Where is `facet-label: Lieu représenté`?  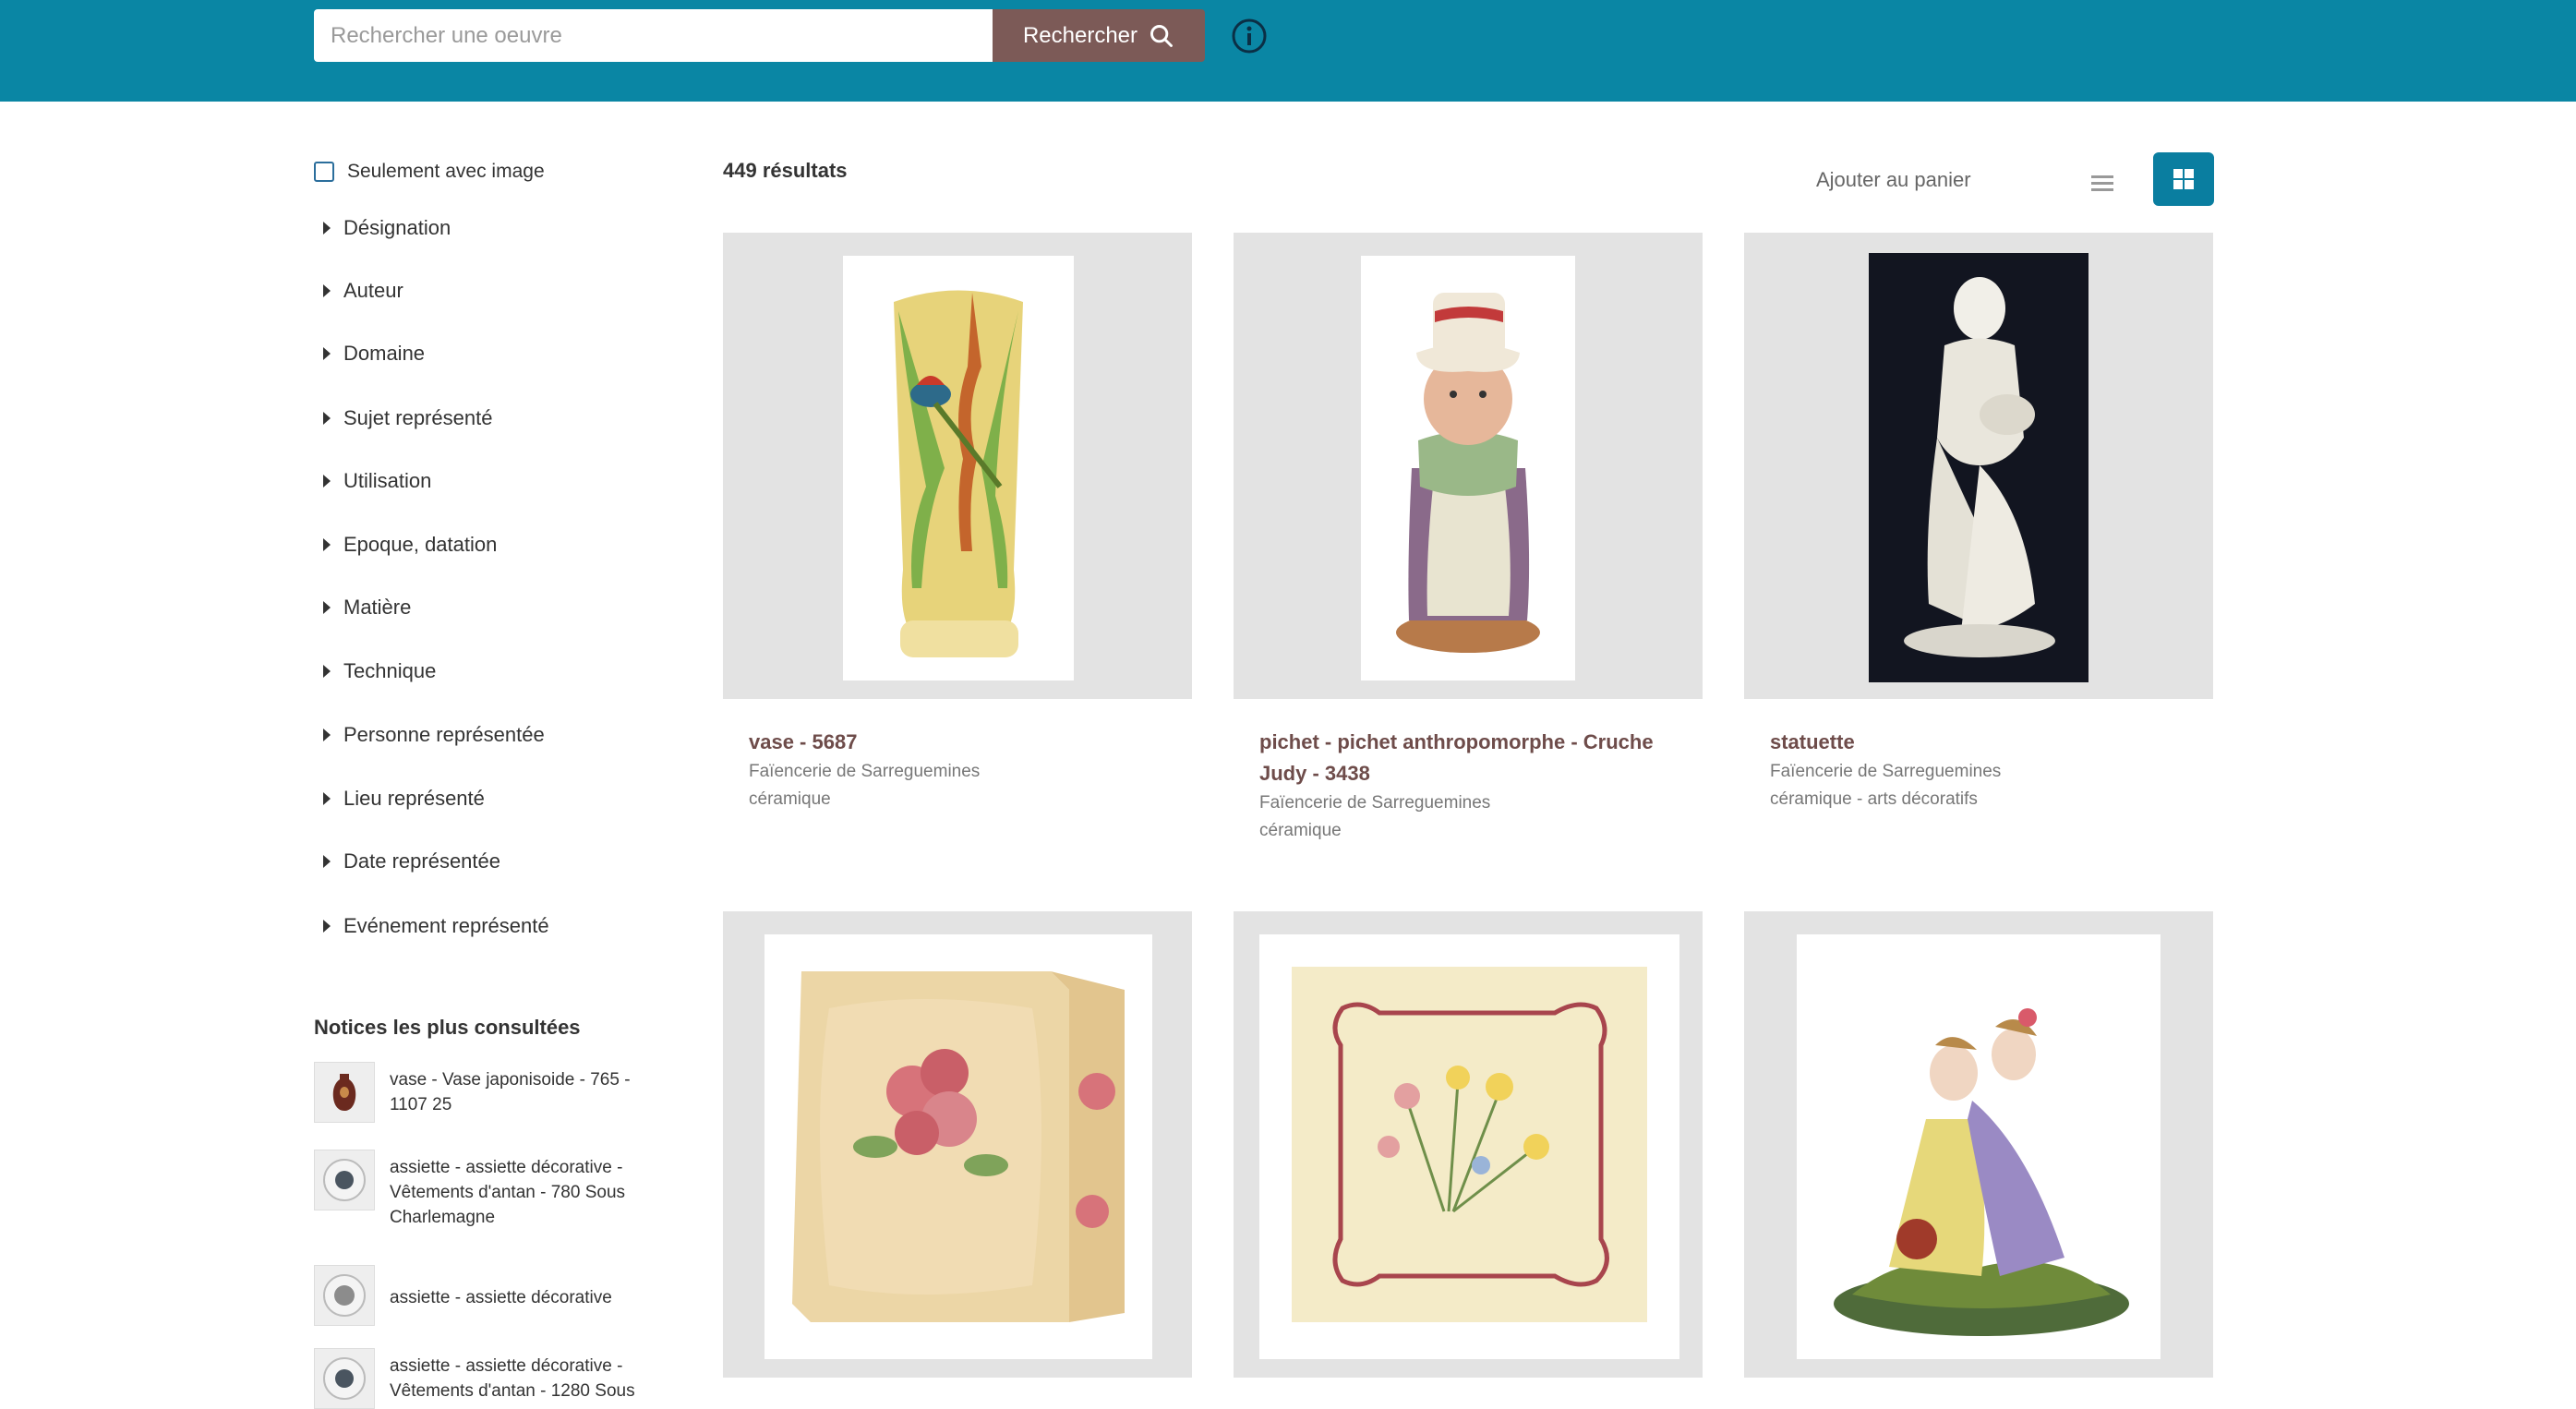 facet-label: Lieu représenté is located at coordinates (414, 798).